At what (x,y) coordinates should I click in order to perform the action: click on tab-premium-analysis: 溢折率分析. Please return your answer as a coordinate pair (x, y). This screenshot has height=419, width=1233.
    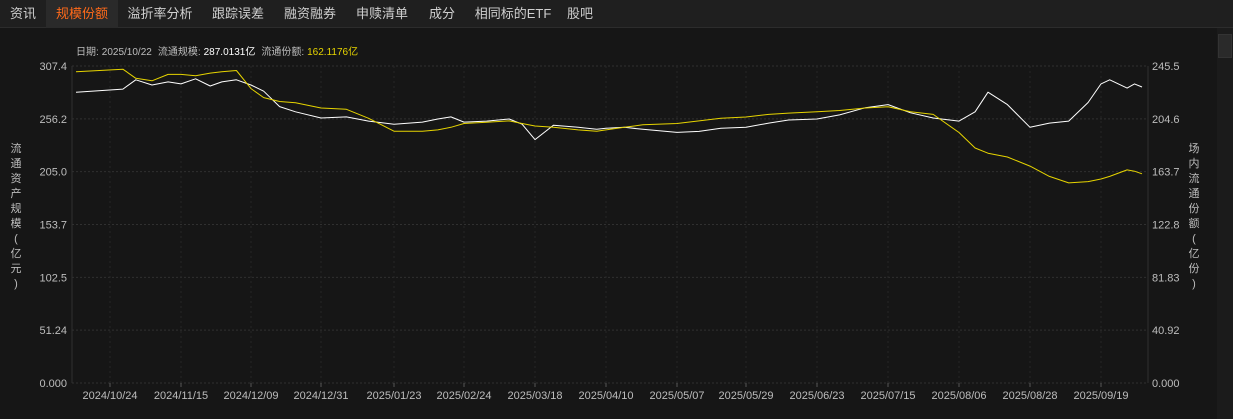
    Looking at the image, I should click on (160, 14).